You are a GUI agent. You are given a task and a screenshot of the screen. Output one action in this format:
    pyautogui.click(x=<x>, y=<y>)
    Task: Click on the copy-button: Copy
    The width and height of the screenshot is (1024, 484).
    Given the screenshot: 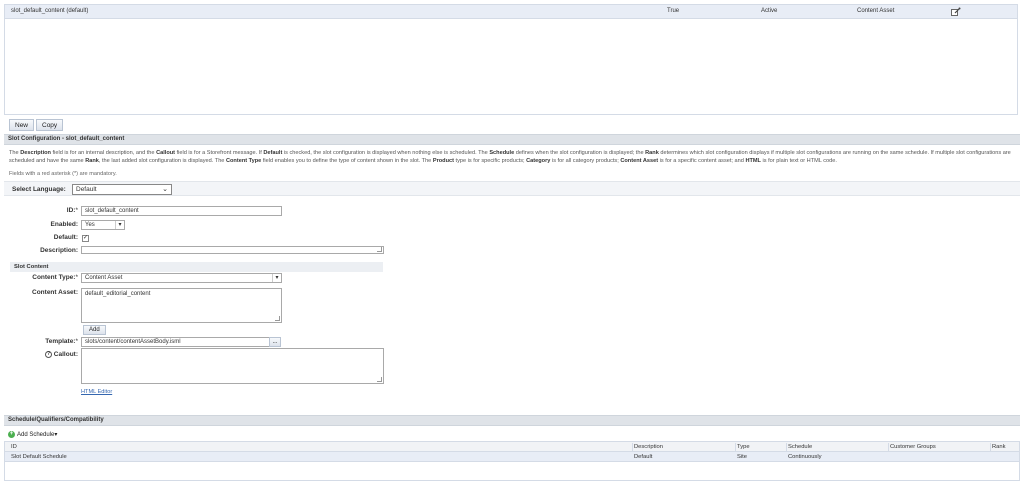 What is the action you would take?
    pyautogui.click(x=50, y=125)
    